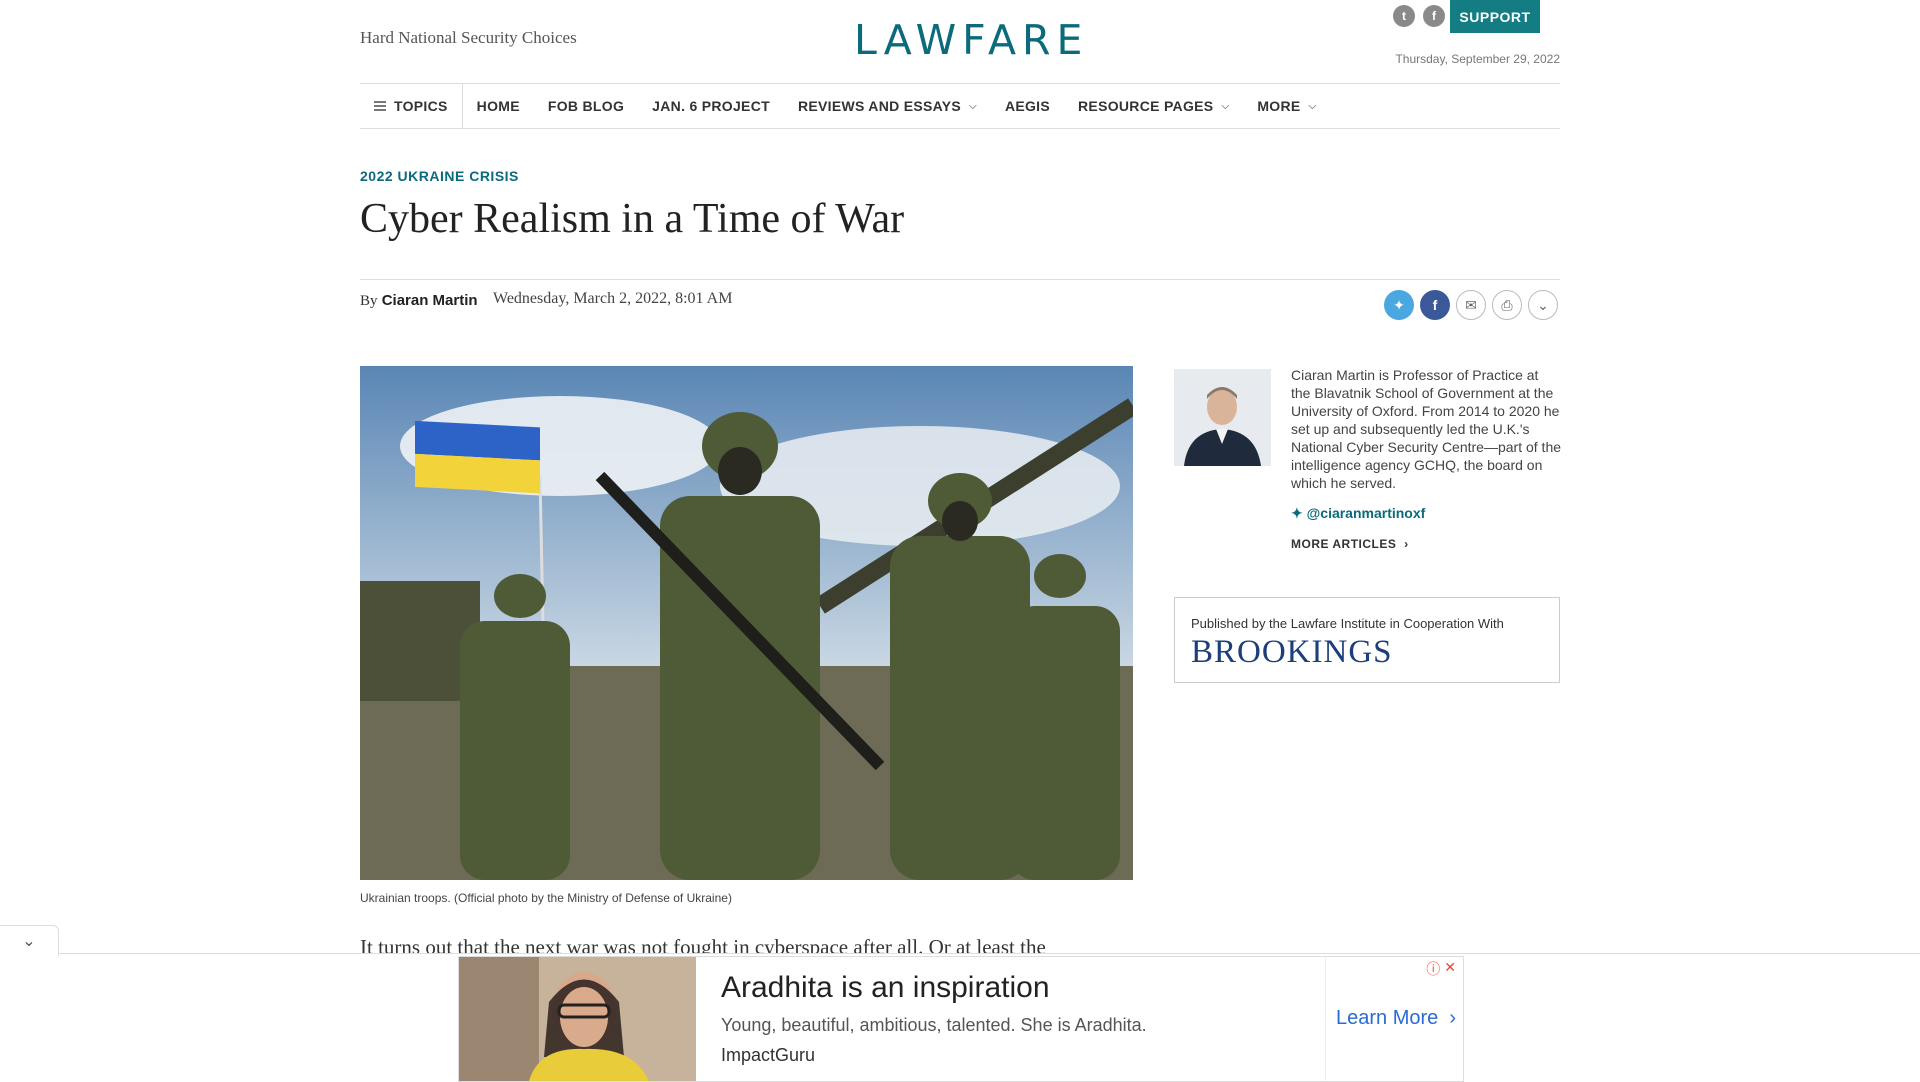 The width and height of the screenshot is (1920, 1082). What do you see at coordinates (1027, 106) in the screenshot?
I see `nav-aegis: AEGIS` at bounding box center [1027, 106].